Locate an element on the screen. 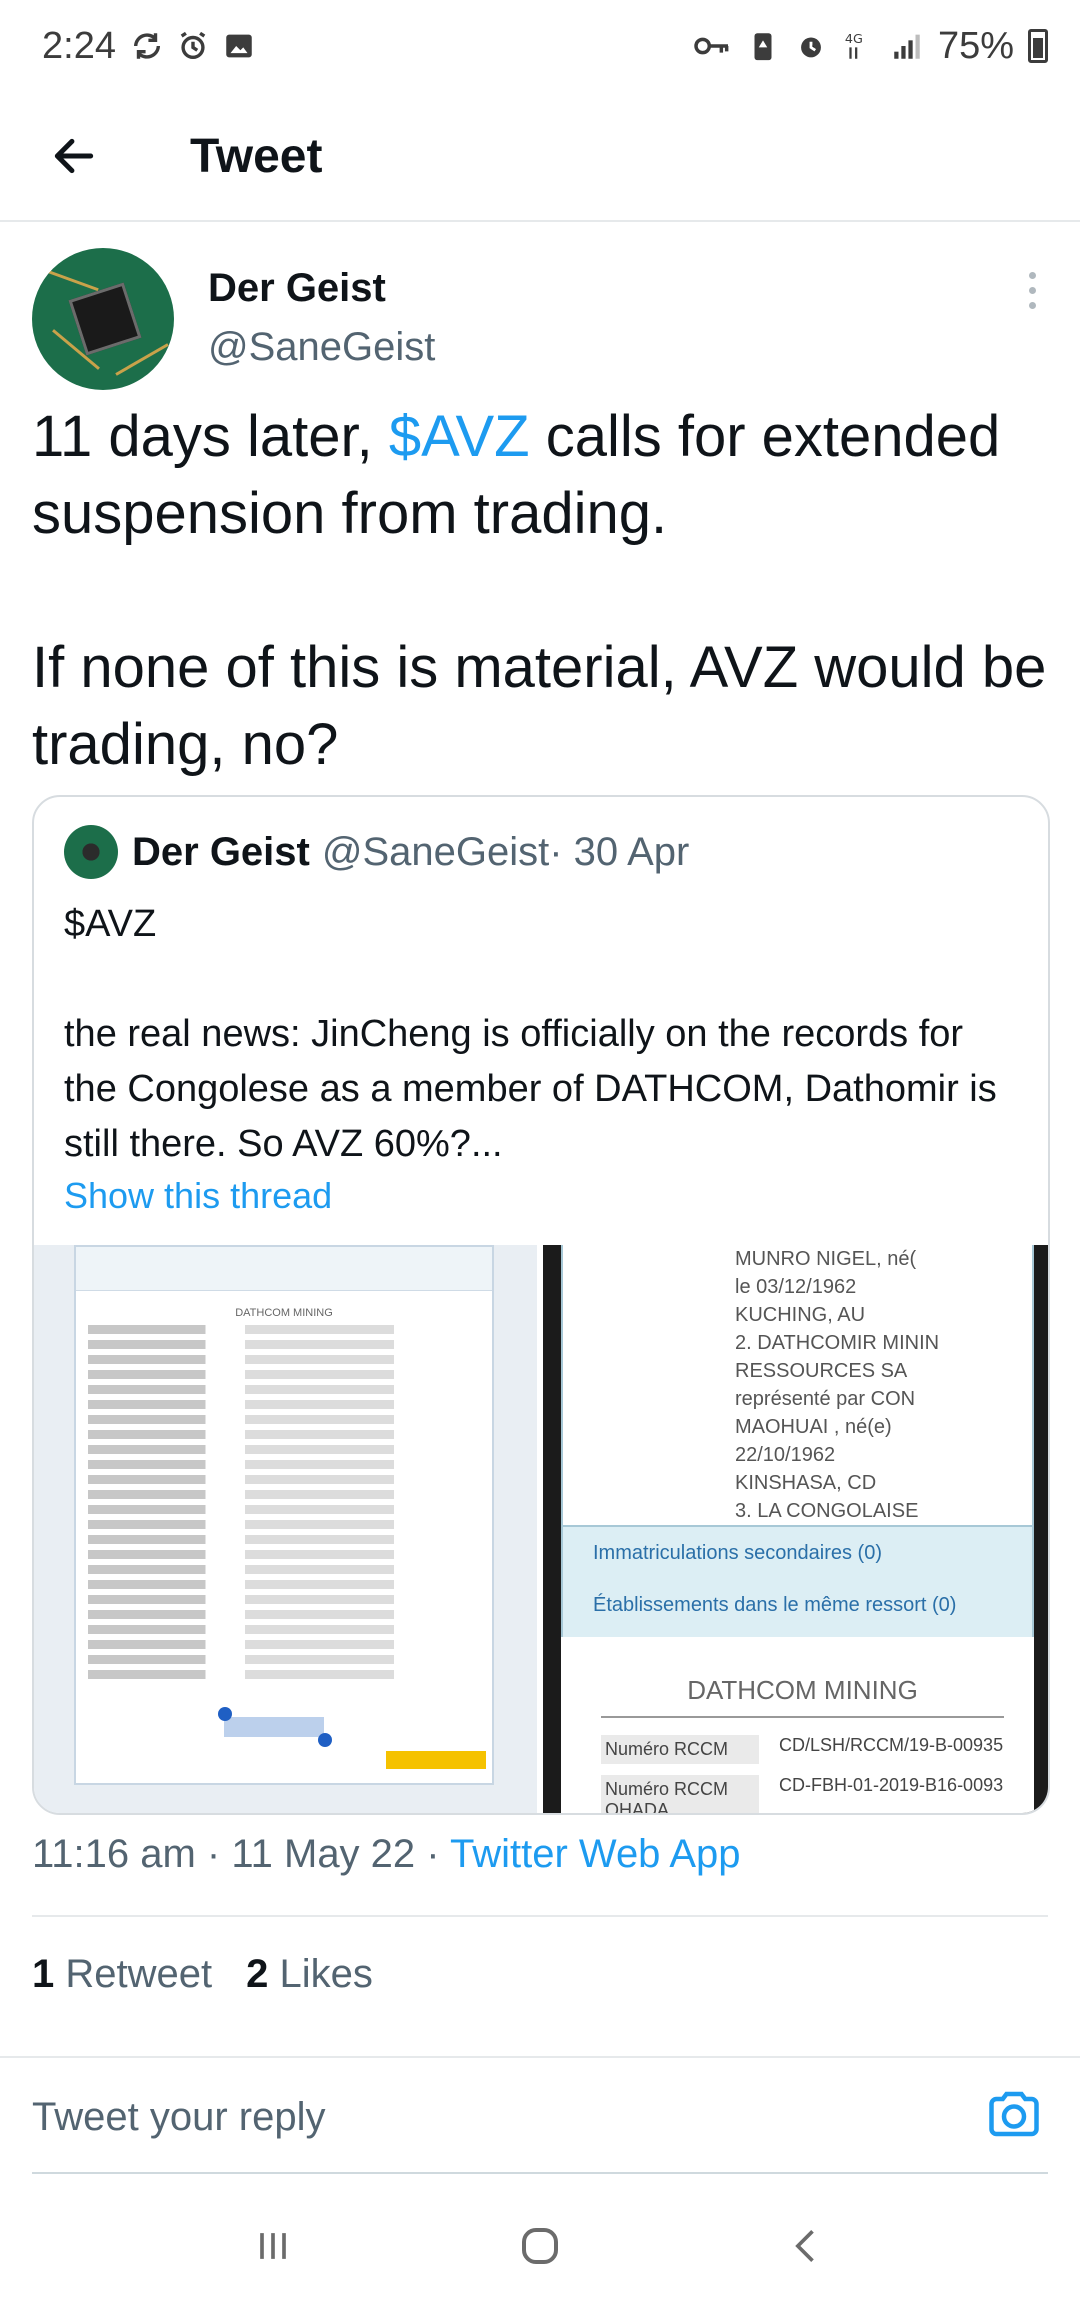 This screenshot has height=2316, width=1080. quoted-tweet-header: Der Geist @SaneGeist · 30 Apr is located at coordinates (376, 852).